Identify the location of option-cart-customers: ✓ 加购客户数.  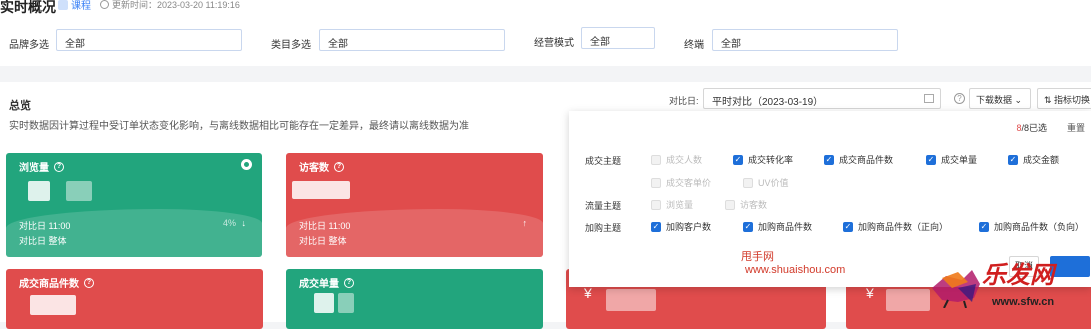
(681, 226).